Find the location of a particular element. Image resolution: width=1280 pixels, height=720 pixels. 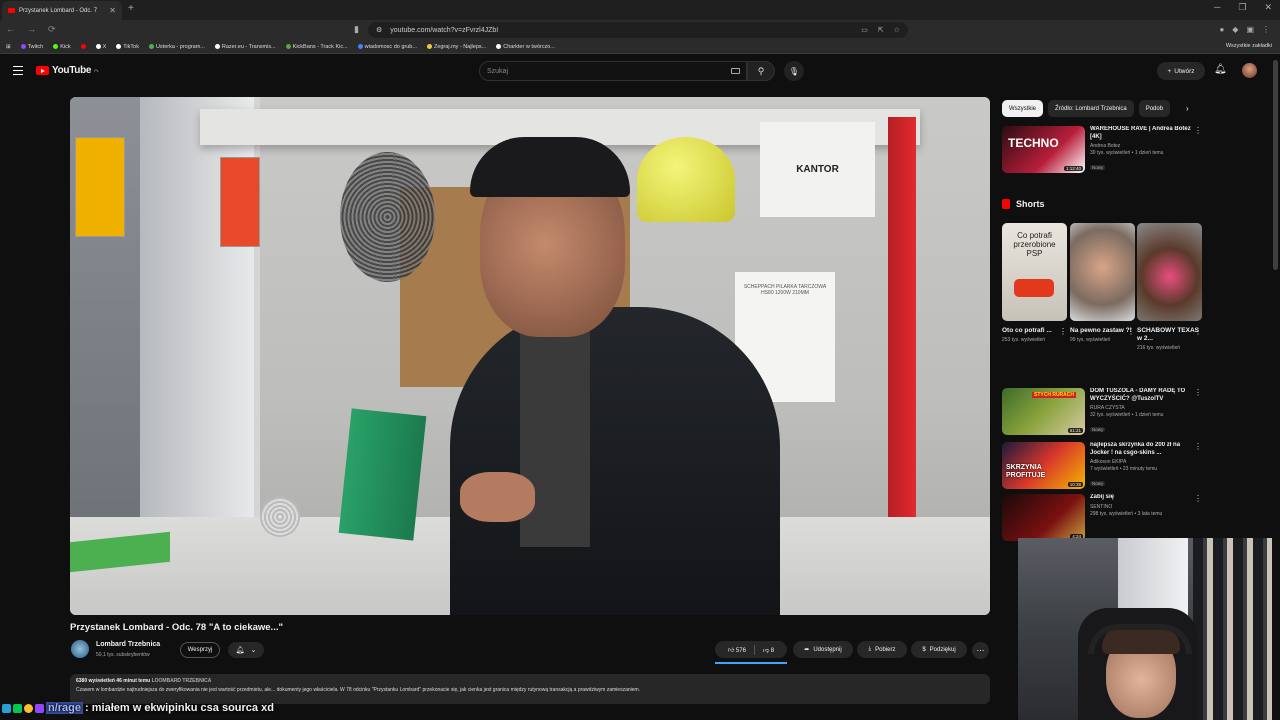

like-button: 👍︎ 576 is located at coordinates (737, 650).